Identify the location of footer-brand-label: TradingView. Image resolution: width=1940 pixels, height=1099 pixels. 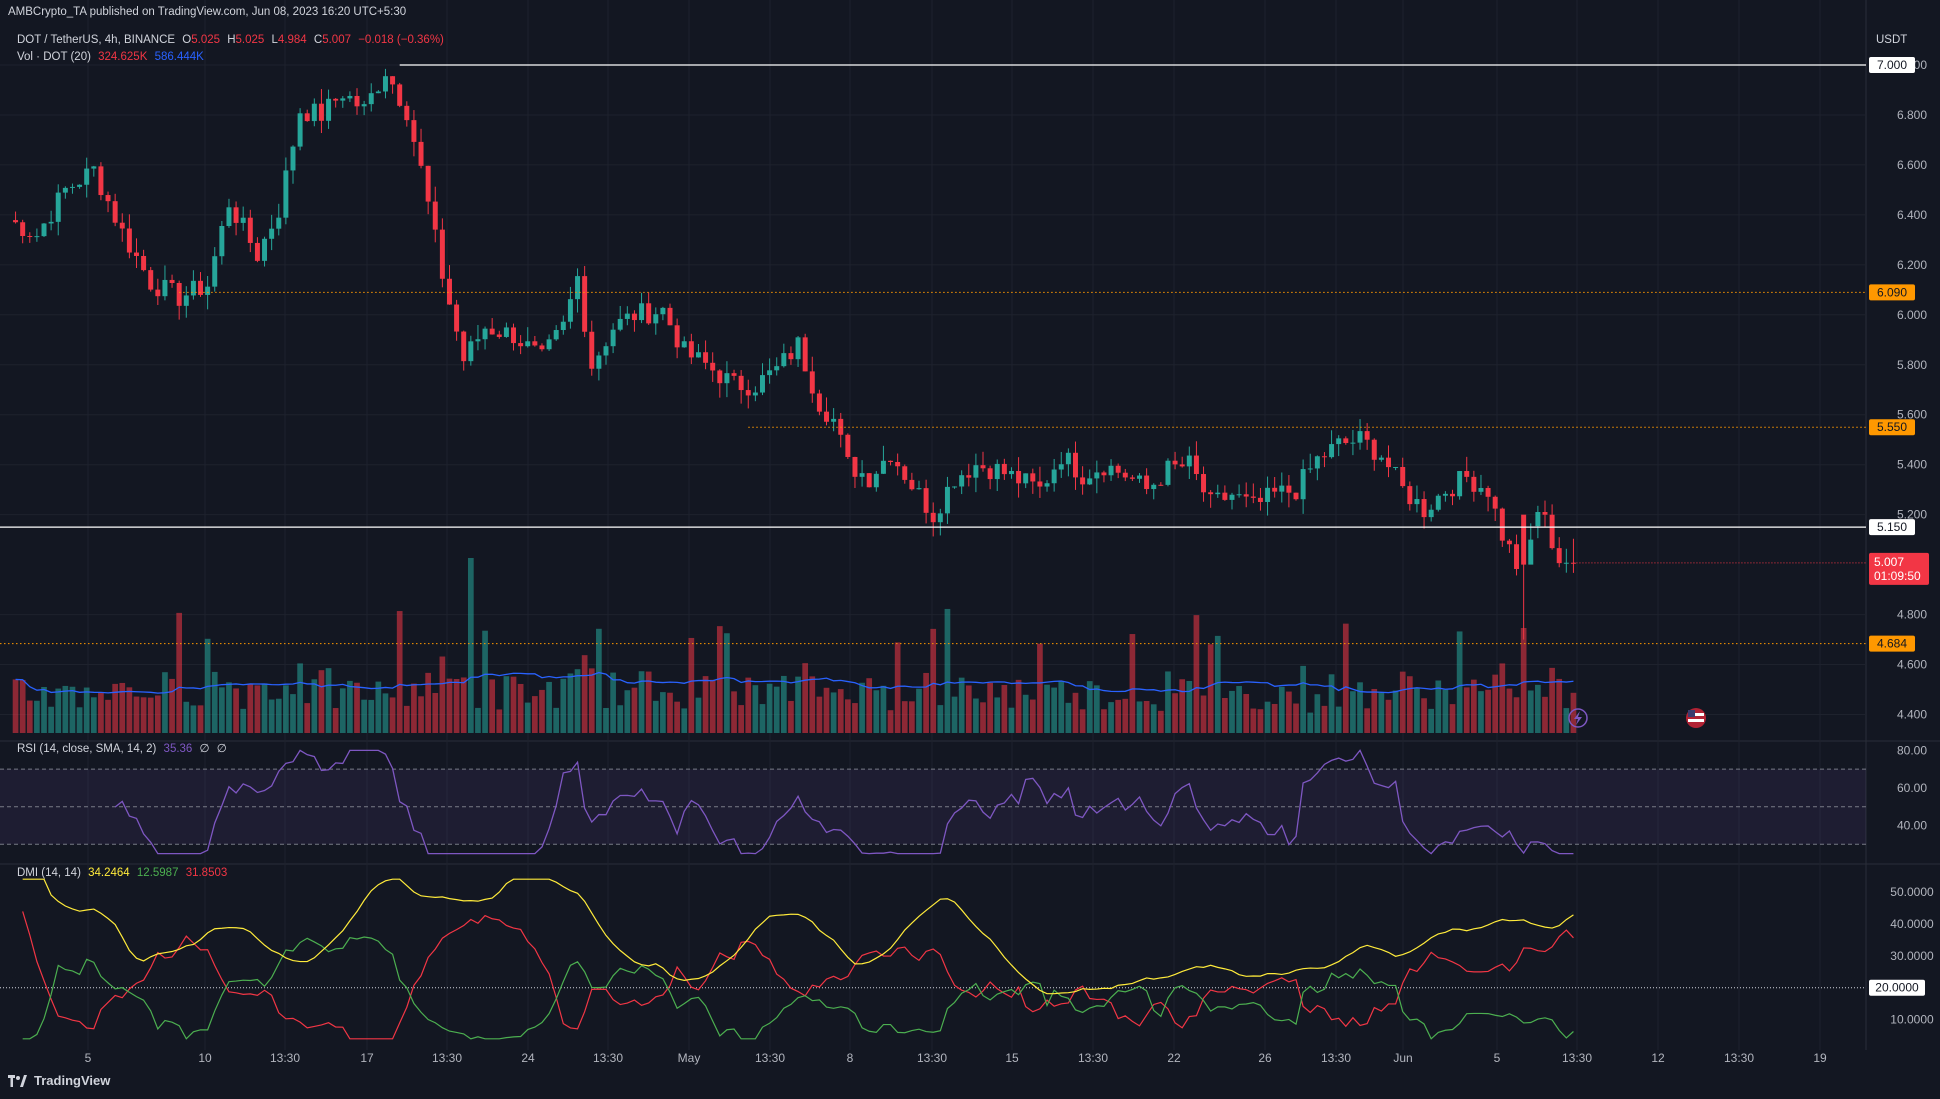
(72, 1080).